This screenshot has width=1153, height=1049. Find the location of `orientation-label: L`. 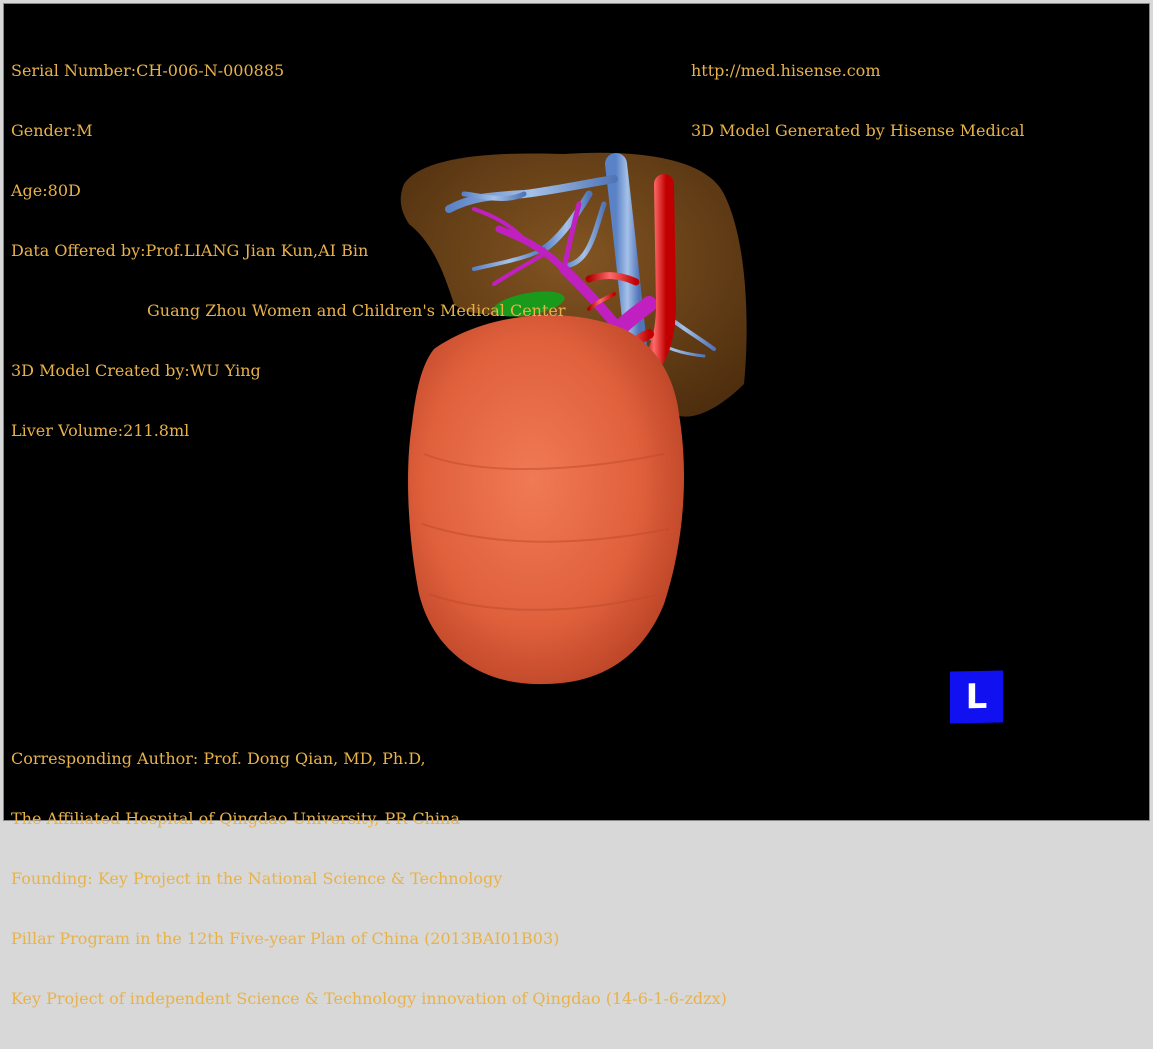

orientation-label: L is located at coordinates (976, 697).